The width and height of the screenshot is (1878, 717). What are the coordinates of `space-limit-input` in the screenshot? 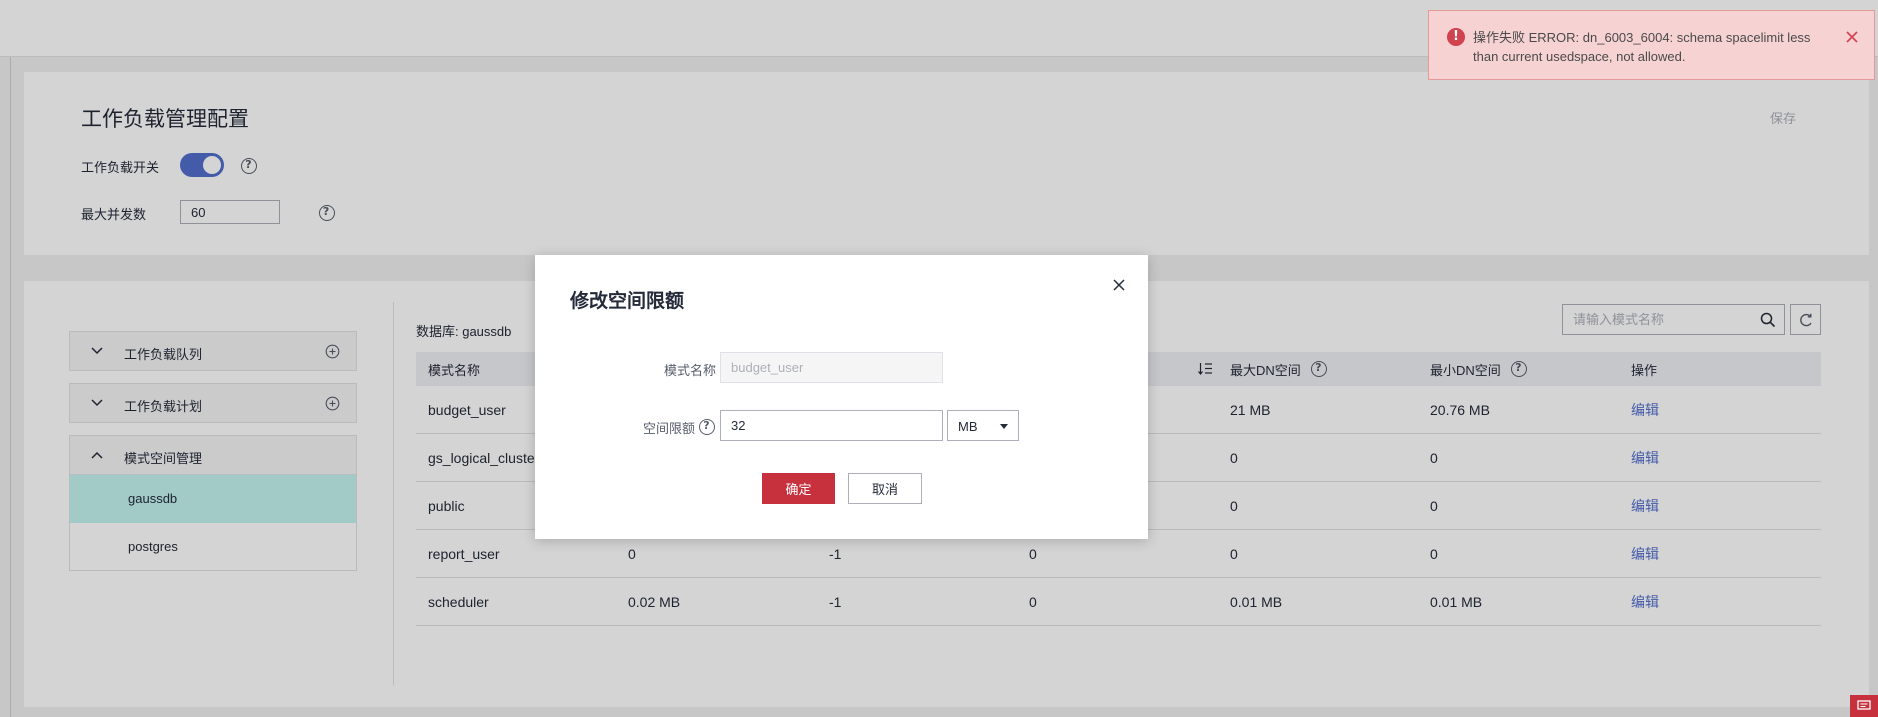 It's located at (831, 425).